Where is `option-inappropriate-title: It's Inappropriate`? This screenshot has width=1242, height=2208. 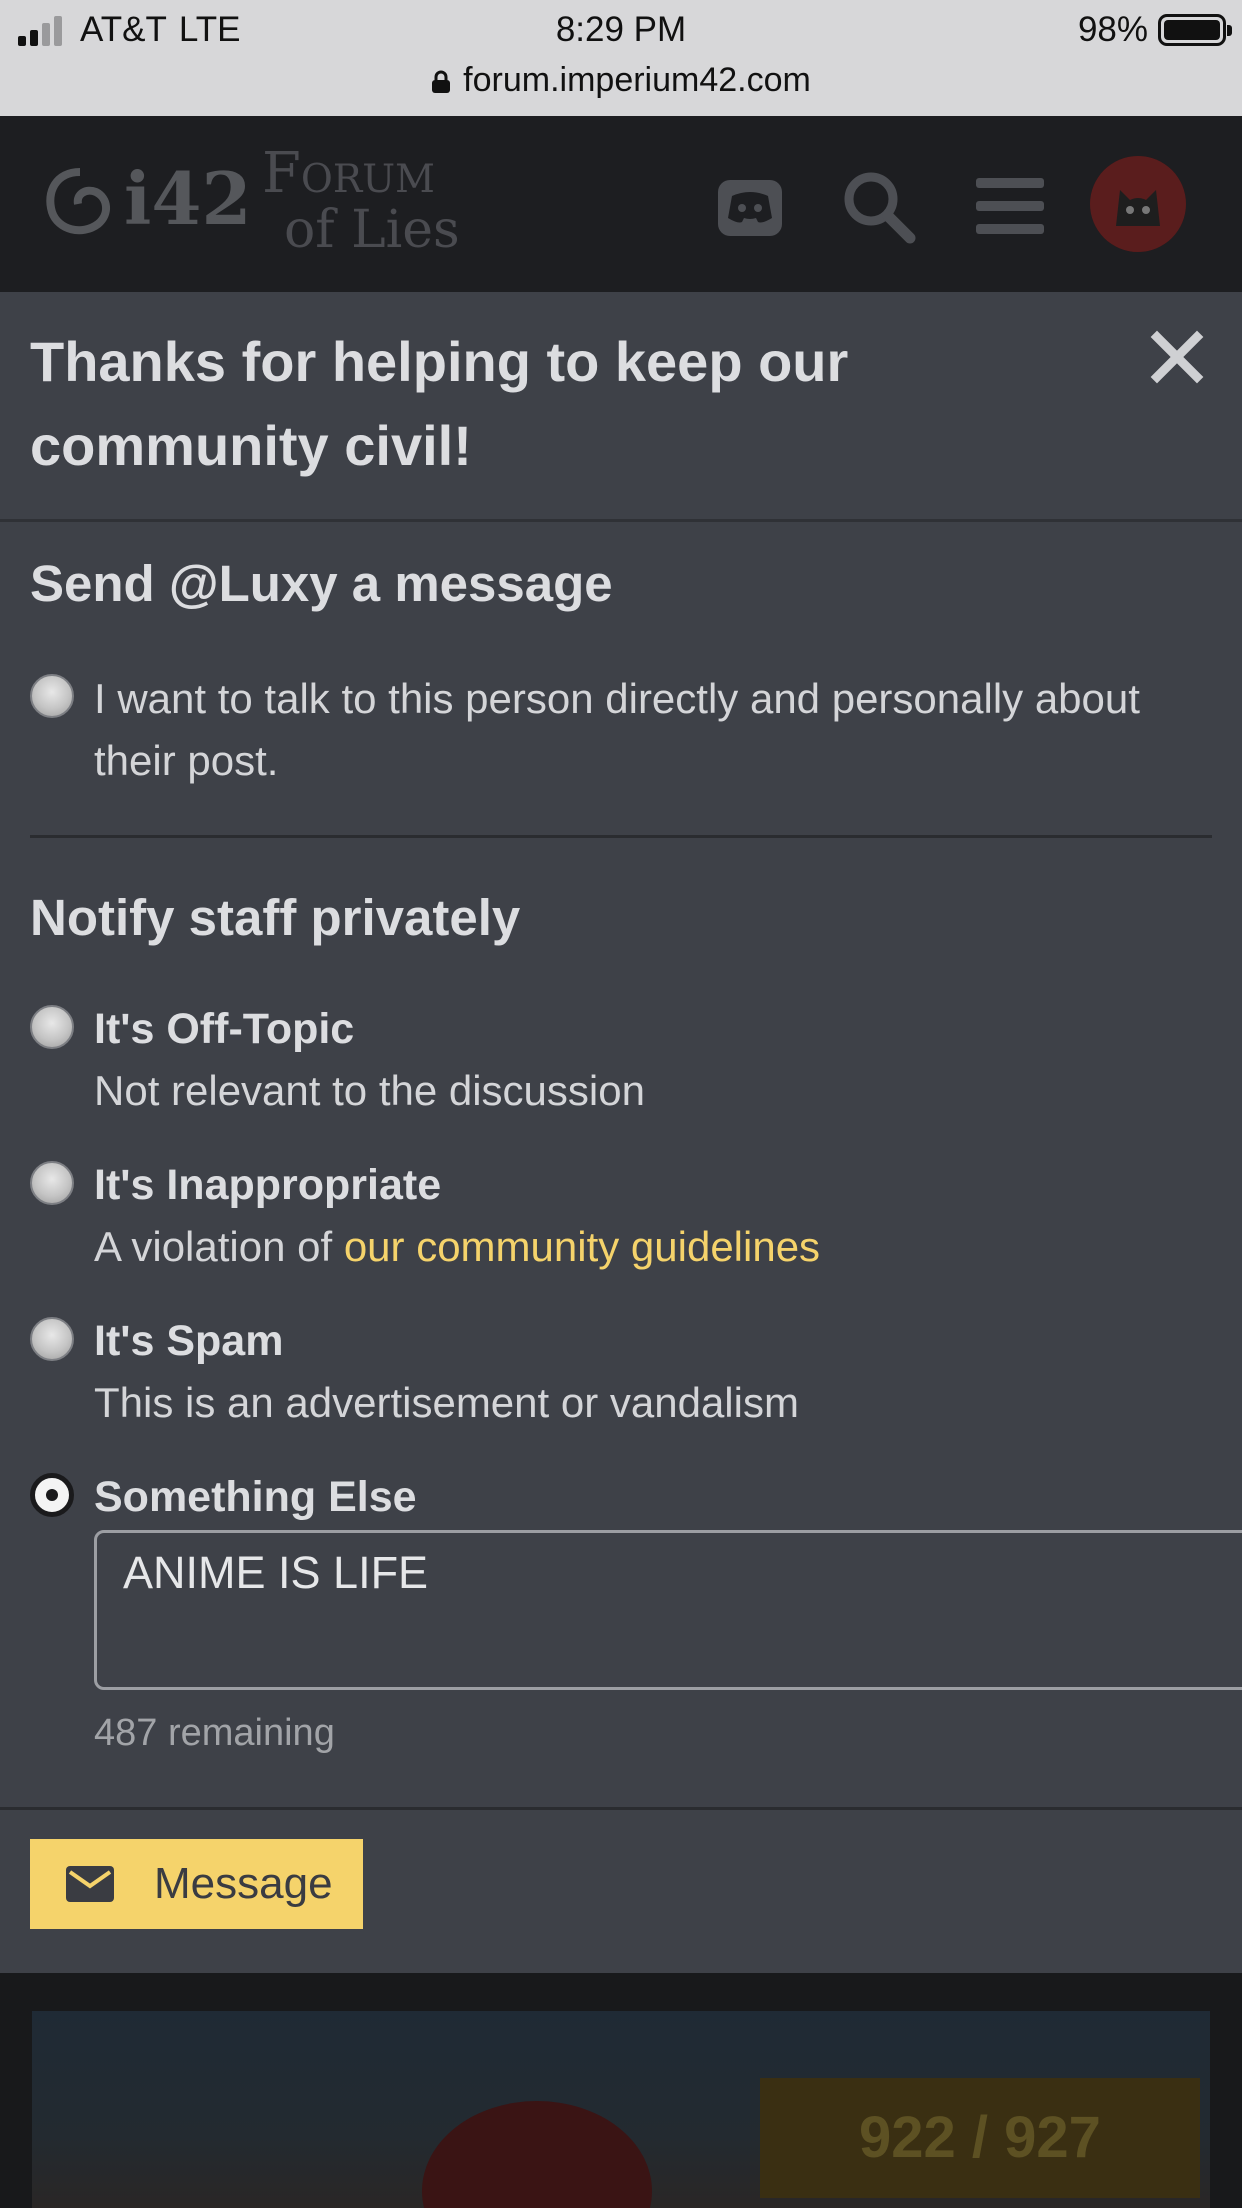 option-inappropriate-title: It's Inappropriate is located at coordinates (267, 1185).